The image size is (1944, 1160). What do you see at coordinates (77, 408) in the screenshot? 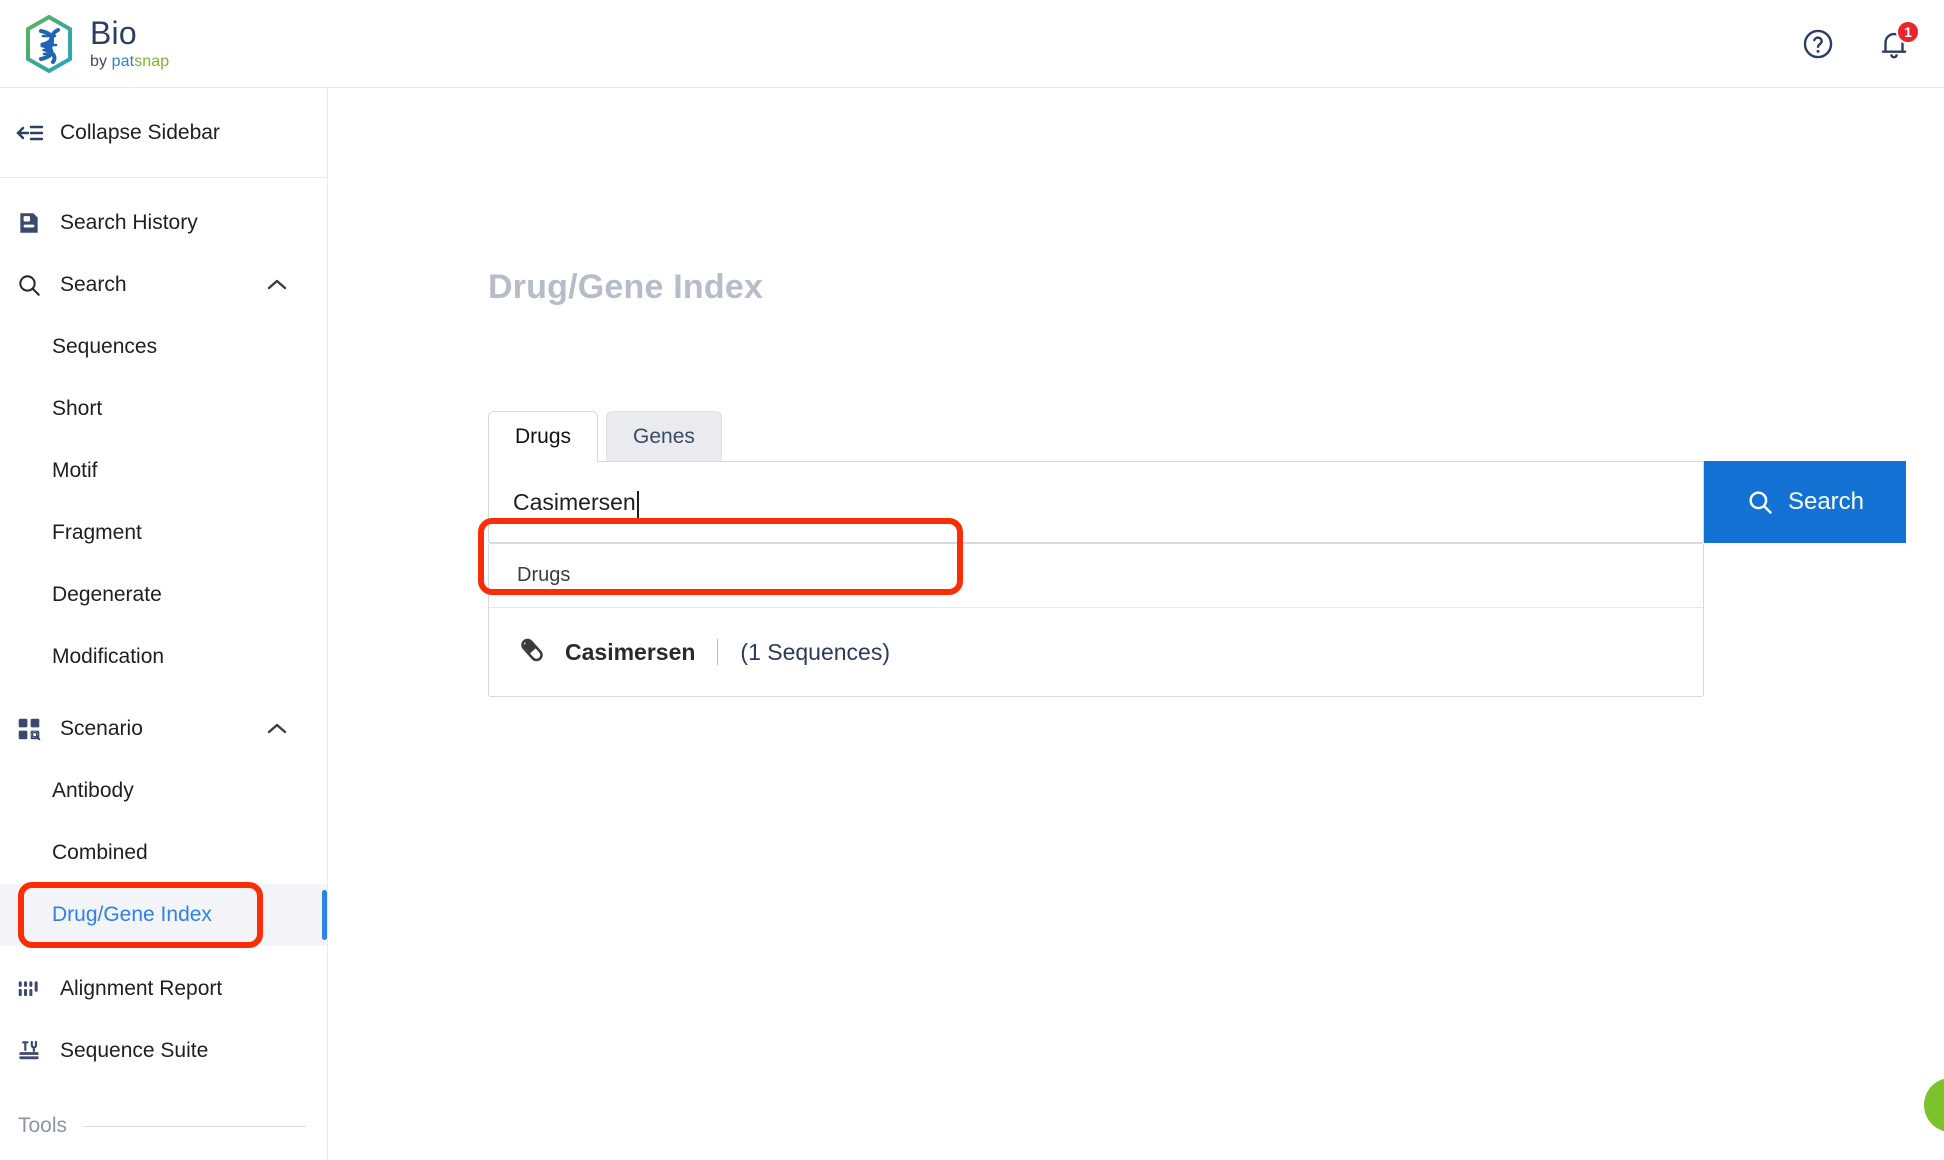
I see `sidebar-item-label: Short` at bounding box center [77, 408].